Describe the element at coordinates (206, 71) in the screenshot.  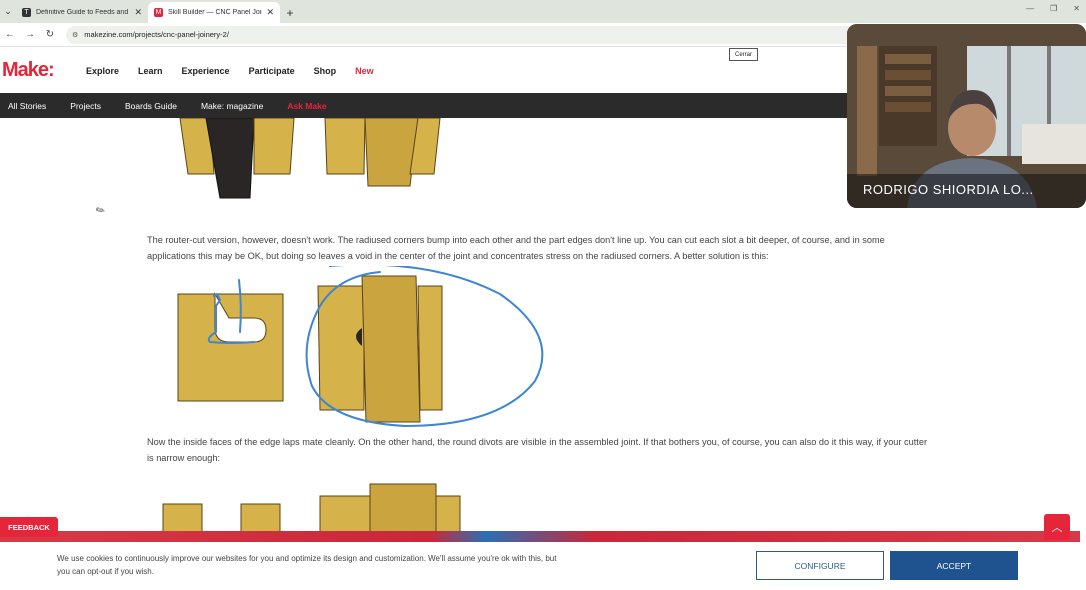
I see `nav-experience: Experience` at that location.